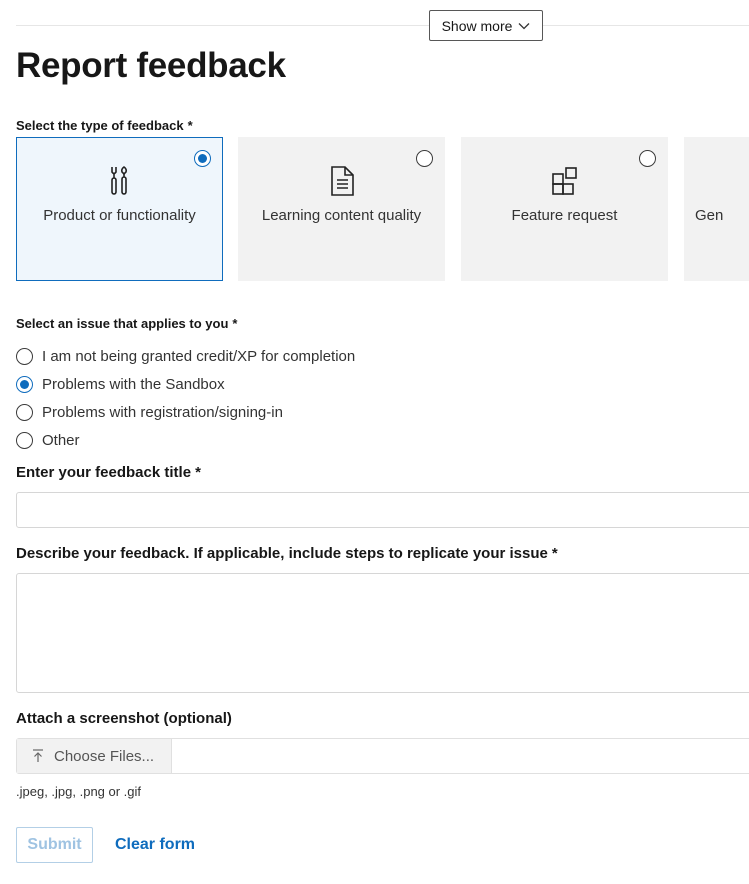 The image size is (749, 884). I want to click on feedback-type-card-general: Gen, so click(716, 209).